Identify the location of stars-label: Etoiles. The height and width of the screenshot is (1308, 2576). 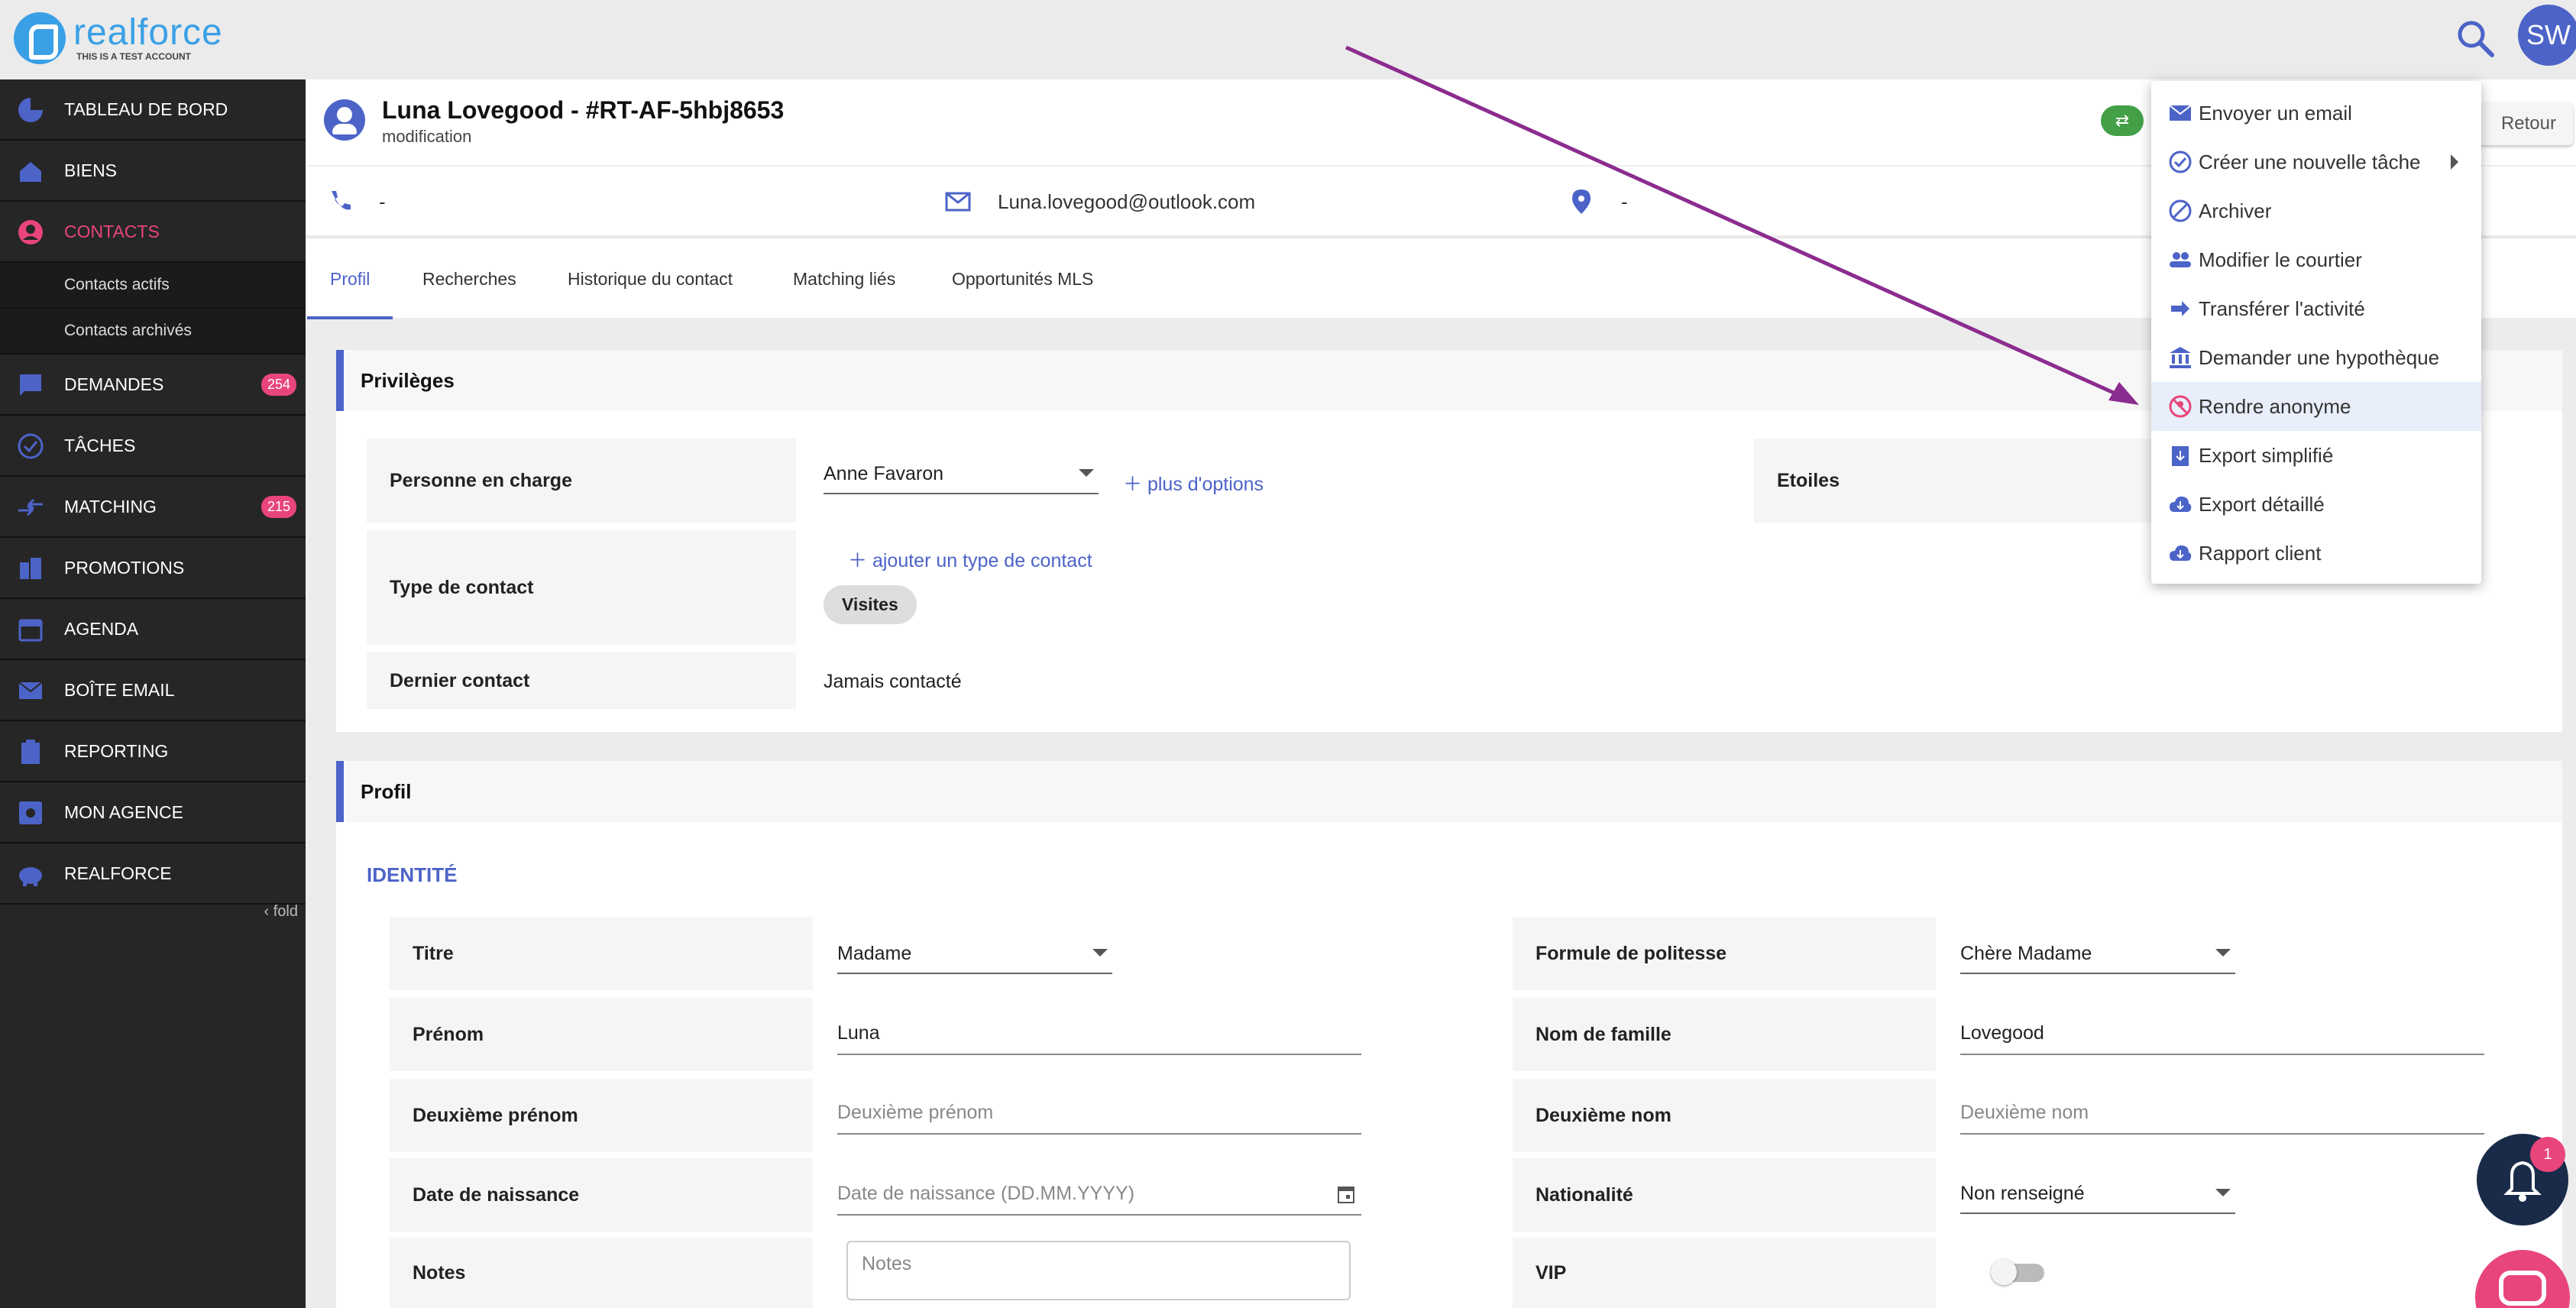
(1968, 481).